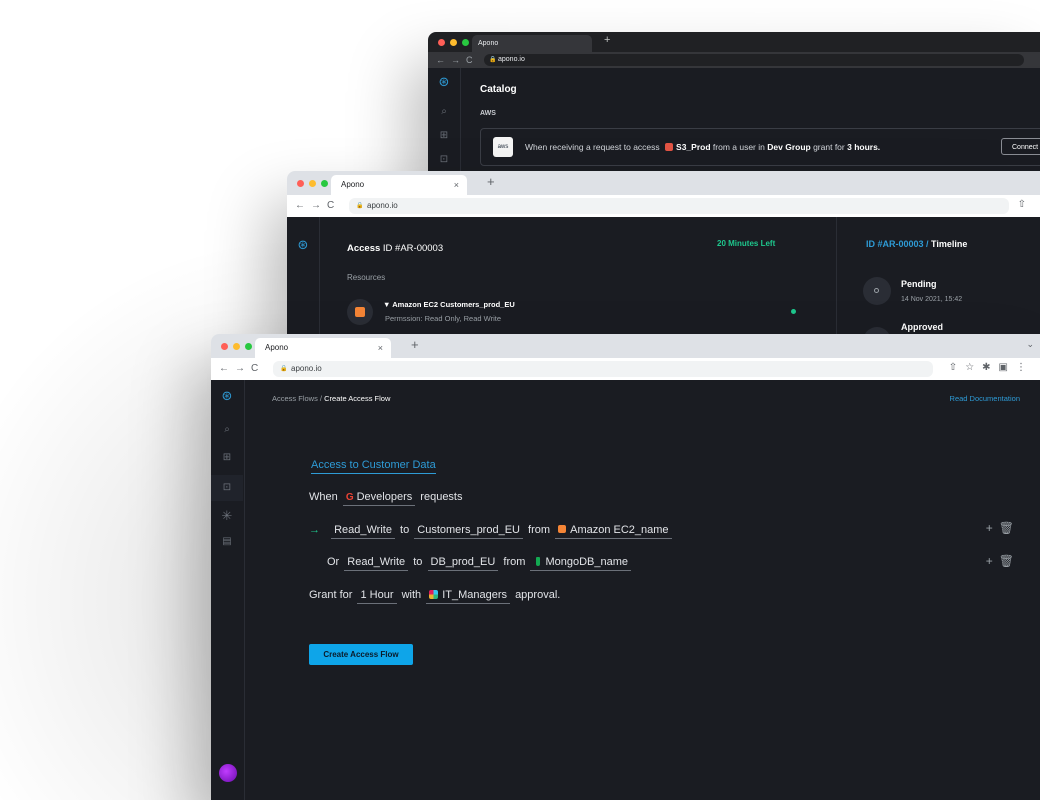 This screenshot has width=1040, height=800. Describe the element at coordinates (366, 277) in the screenshot. I see `resources-label: Resources` at that location.